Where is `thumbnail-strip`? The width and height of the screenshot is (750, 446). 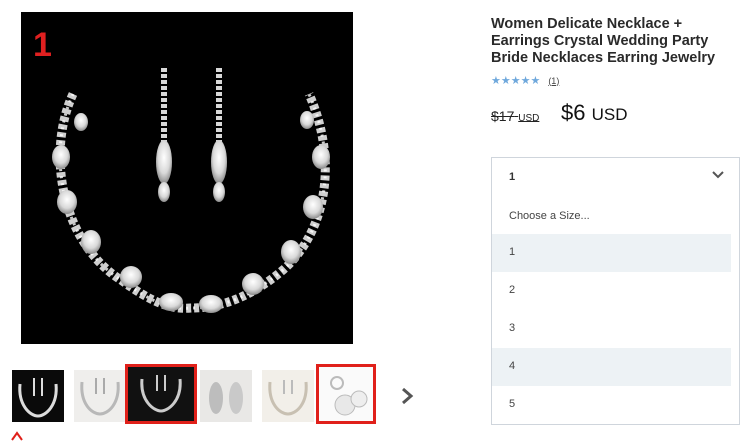
thumbnail-strip is located at coordinates (197, 394).